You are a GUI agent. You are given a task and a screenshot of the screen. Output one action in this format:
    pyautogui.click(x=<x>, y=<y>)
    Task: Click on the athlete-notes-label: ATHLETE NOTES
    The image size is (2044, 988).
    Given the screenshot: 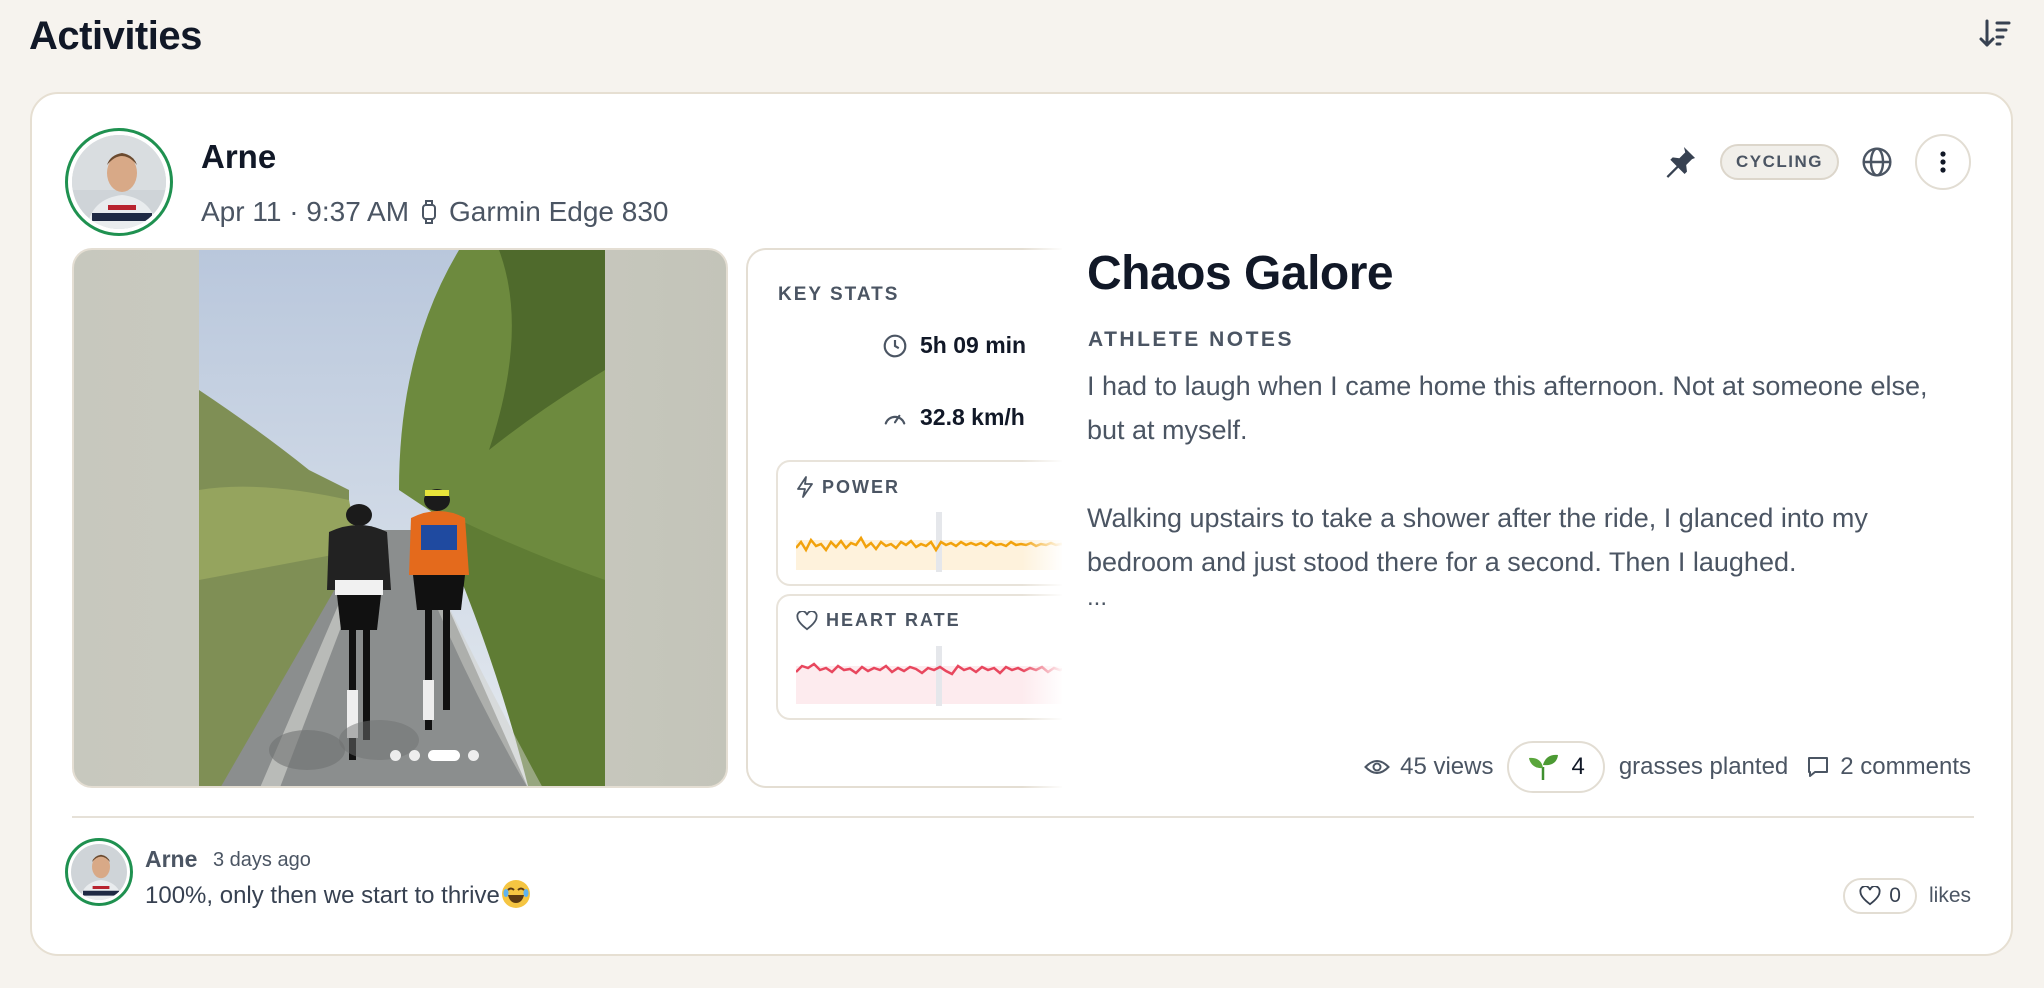 What is the action you would take?
    pyautogui.click(x=1191, y=339)
    